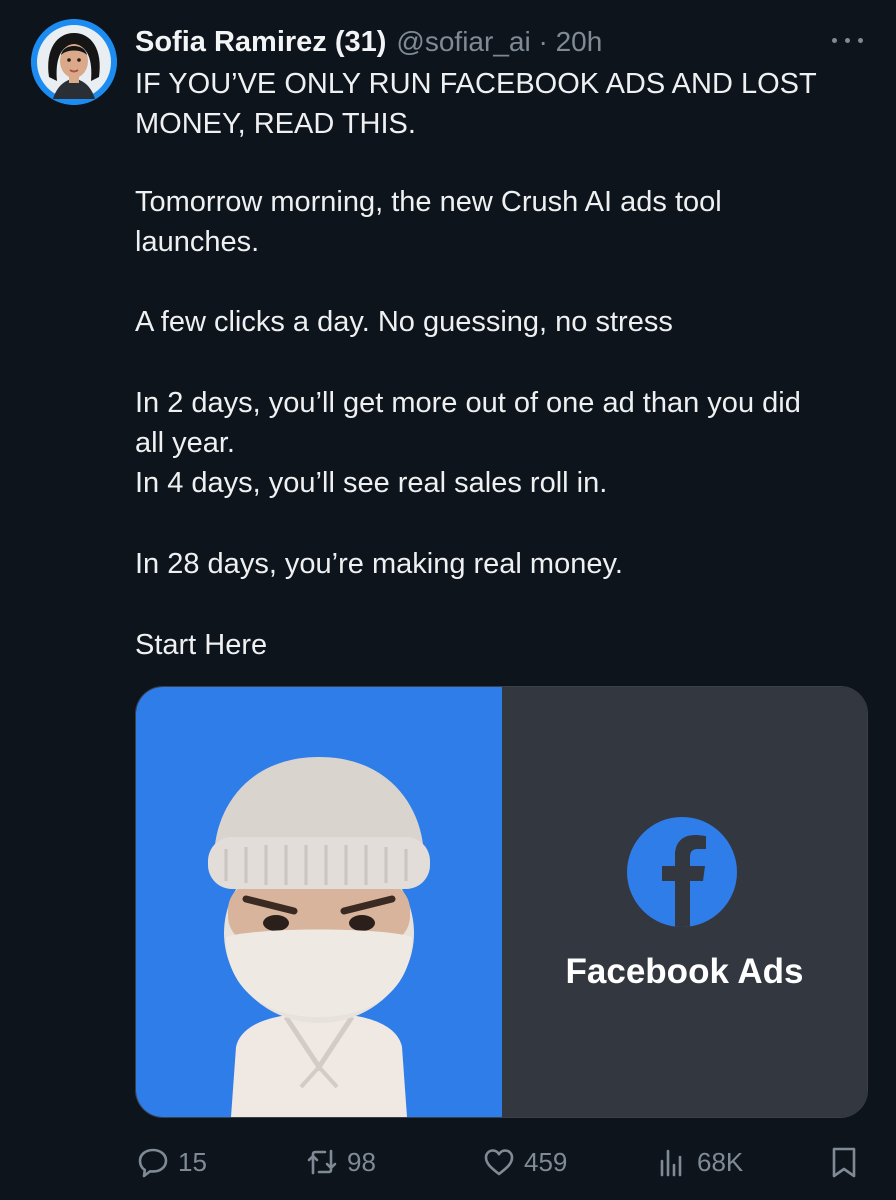 The height and width of the screenshot is (1200, 896). I want to click on views-chart-icon, so click(671, 1163).